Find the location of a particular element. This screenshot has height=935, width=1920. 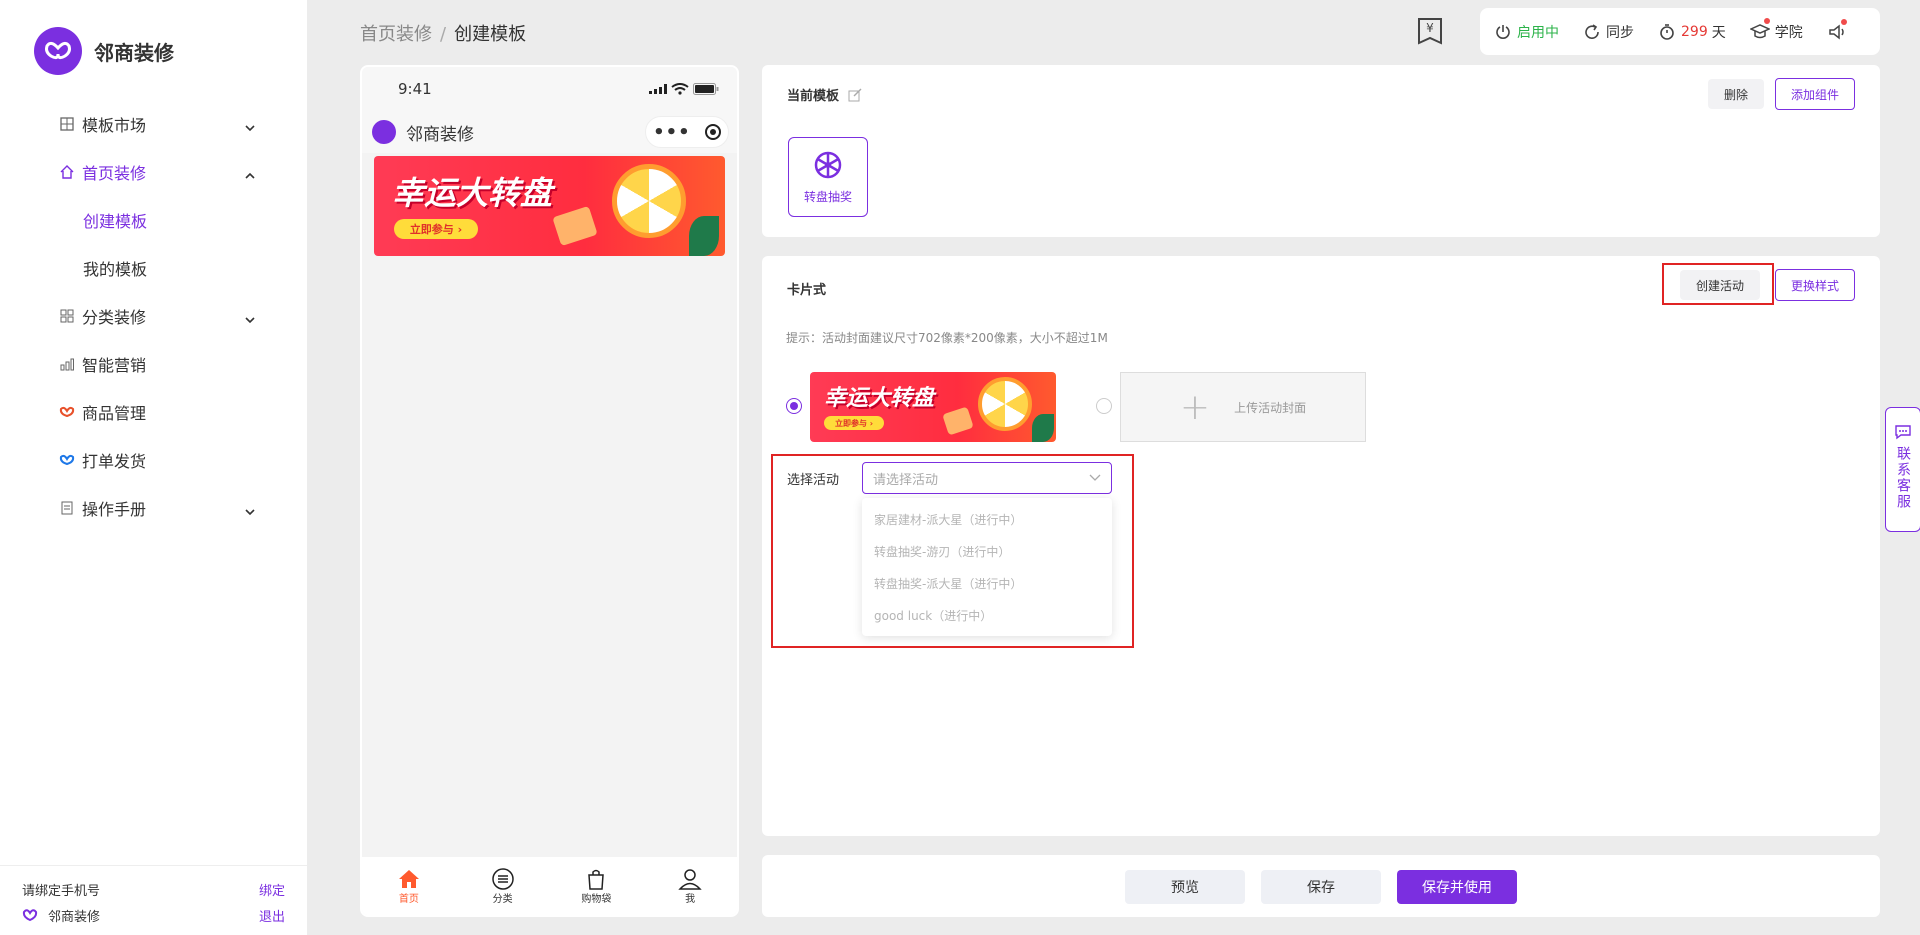

gift-box-icon is located at coordinates (958, 421).